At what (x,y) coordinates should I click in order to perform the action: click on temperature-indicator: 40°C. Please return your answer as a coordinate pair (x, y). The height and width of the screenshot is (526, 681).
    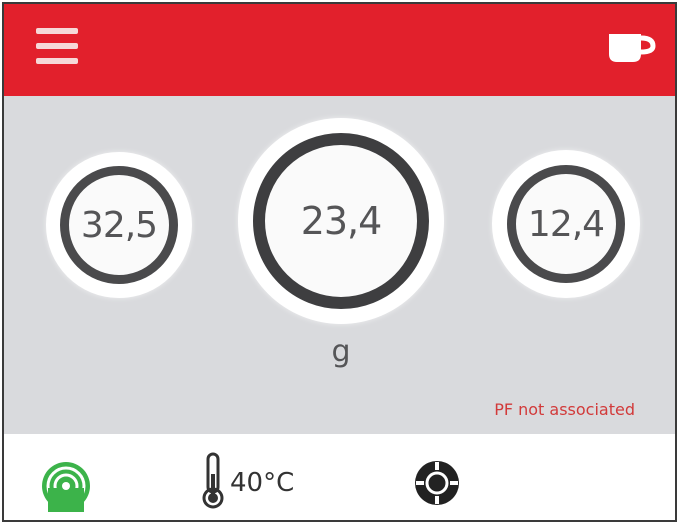
    Looking at the image, I should click on (247, 480).